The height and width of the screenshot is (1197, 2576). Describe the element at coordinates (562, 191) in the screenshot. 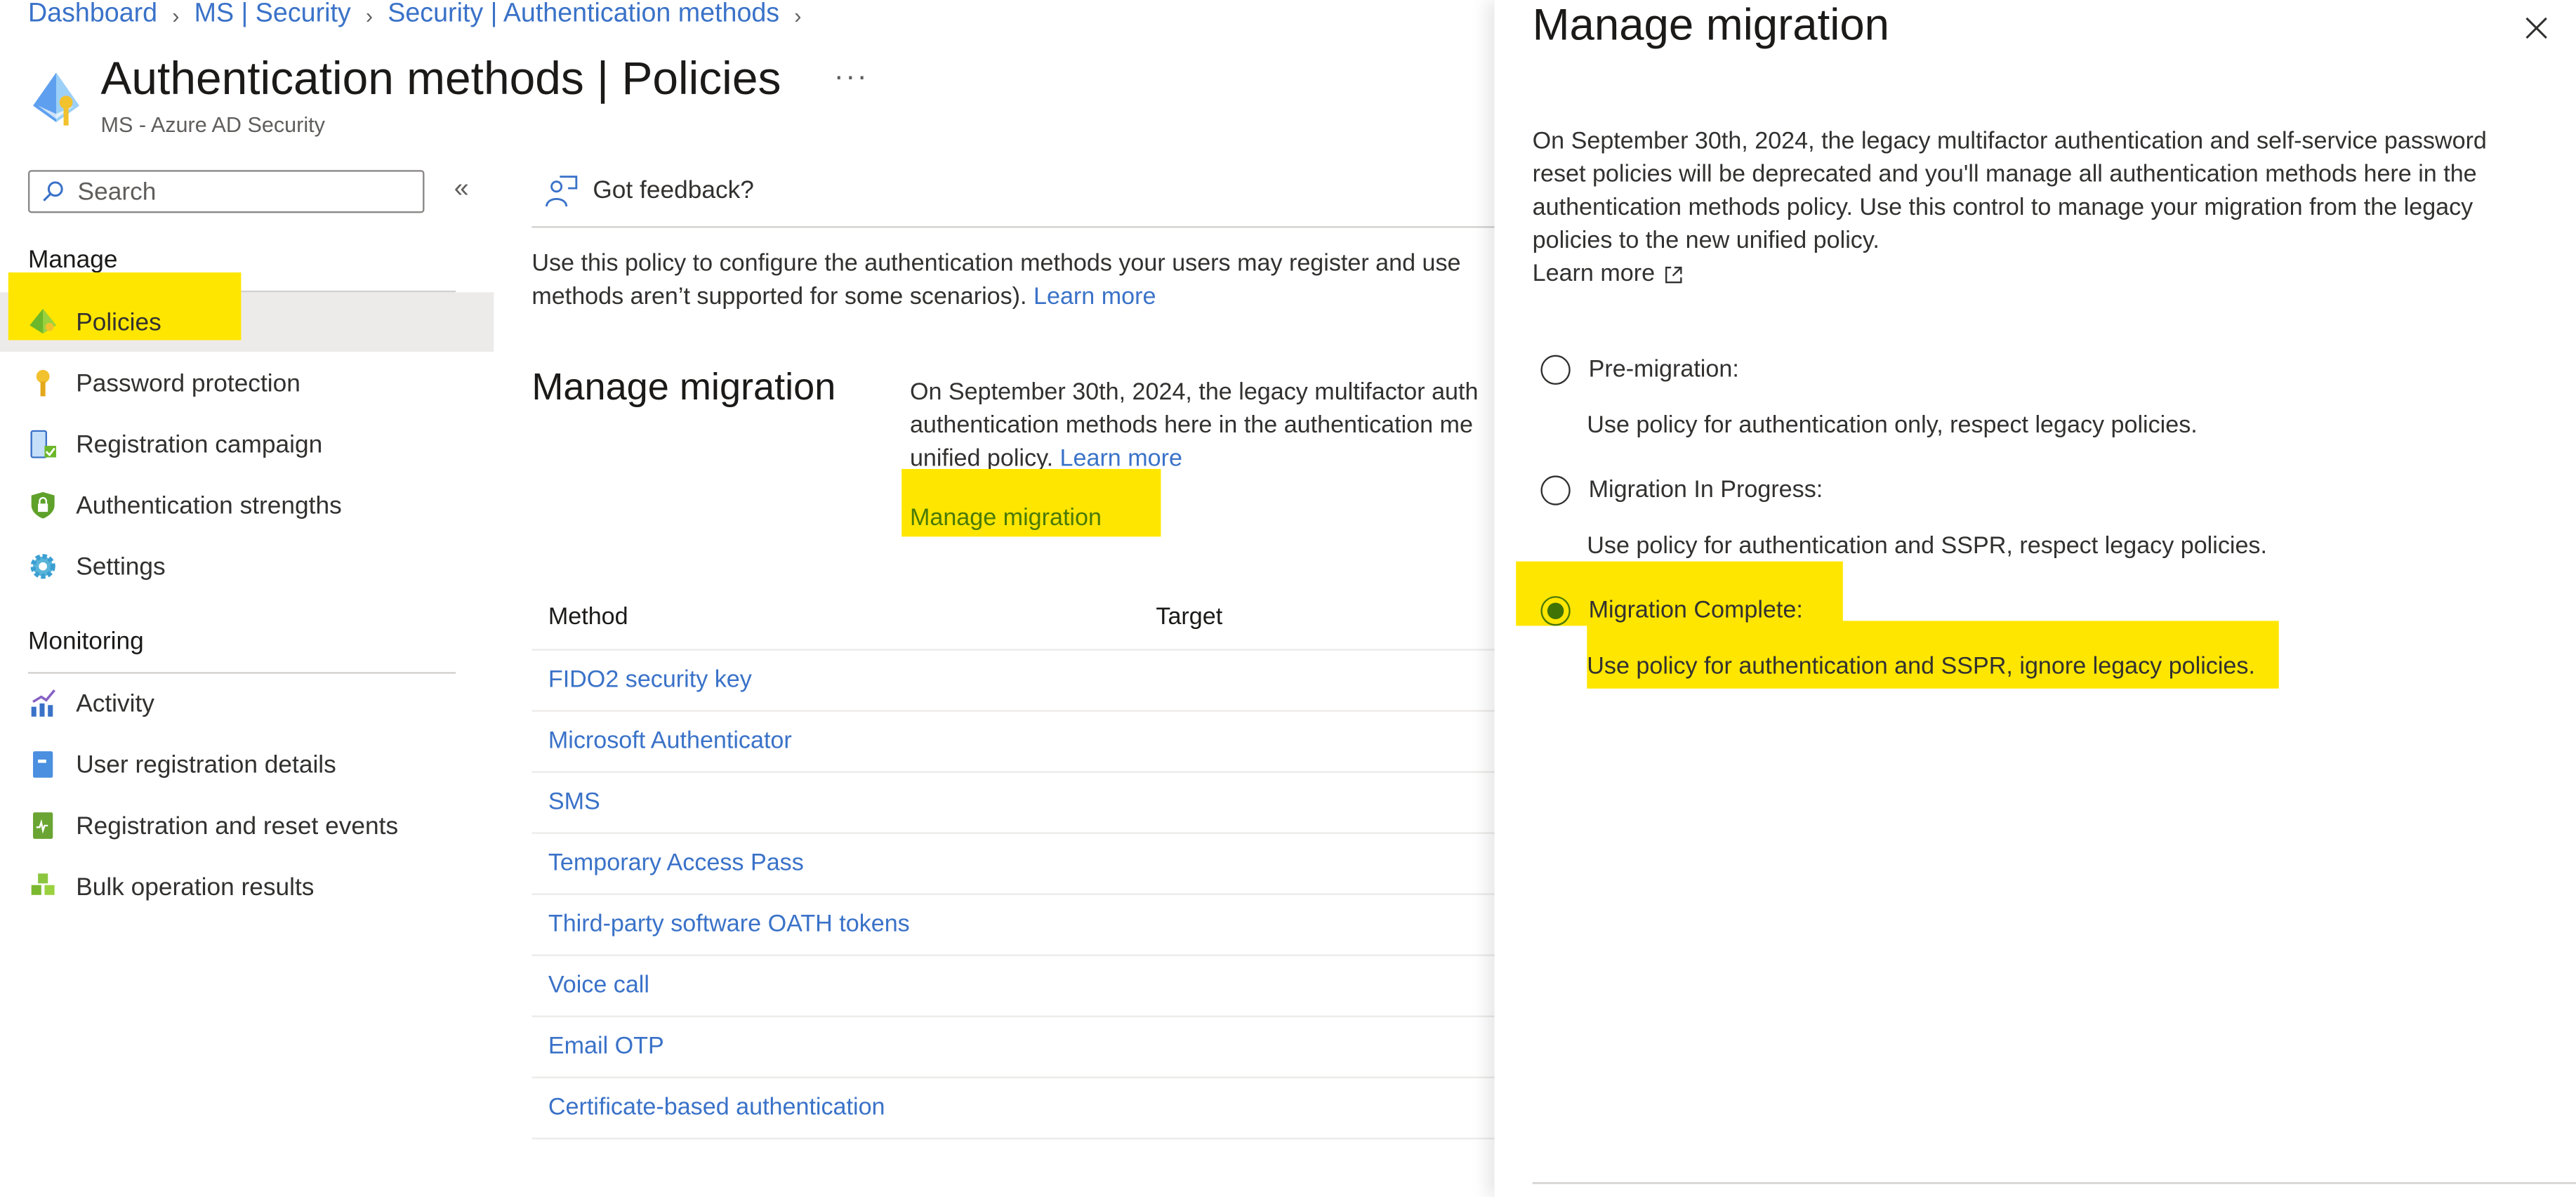

I see `feedback-icon` at that location.